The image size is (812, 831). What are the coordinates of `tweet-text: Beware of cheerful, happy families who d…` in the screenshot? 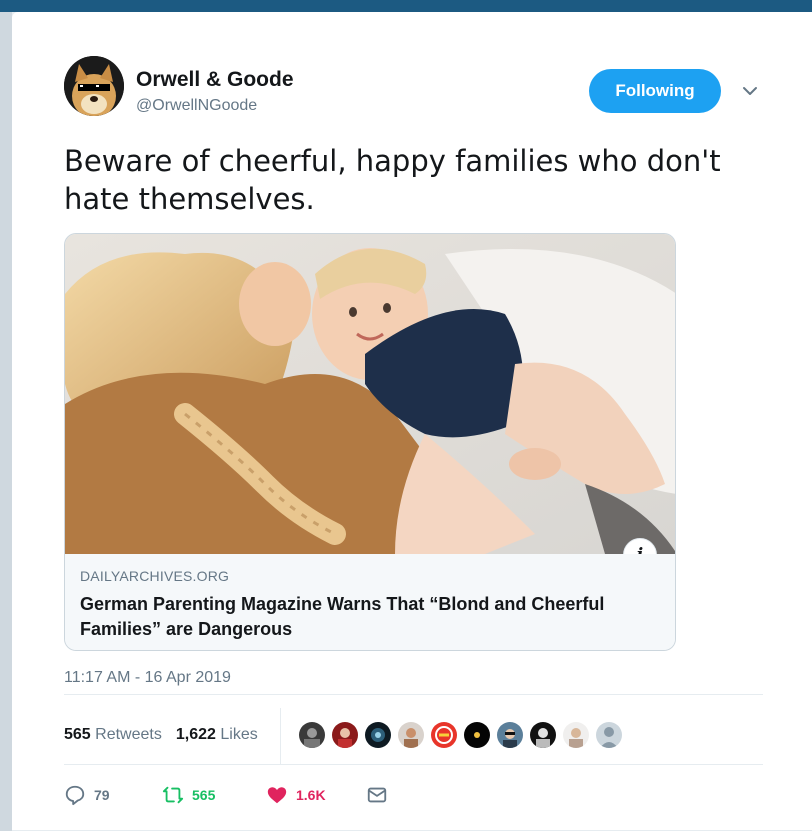 It's located at (392, 180).